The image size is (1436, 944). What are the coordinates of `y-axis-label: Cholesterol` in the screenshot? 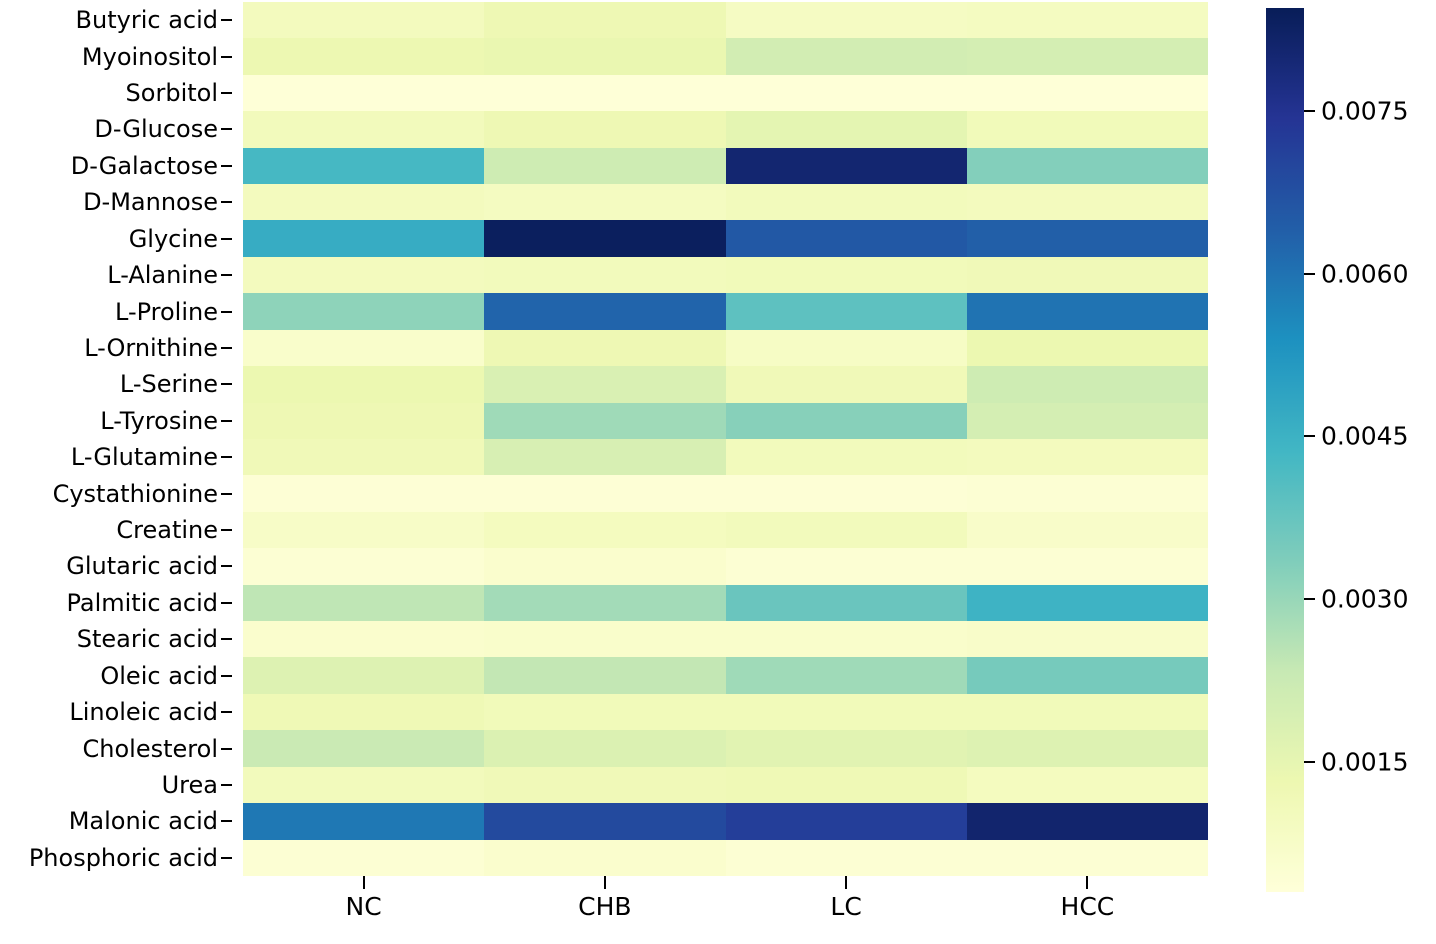 It's located at (150, 748).